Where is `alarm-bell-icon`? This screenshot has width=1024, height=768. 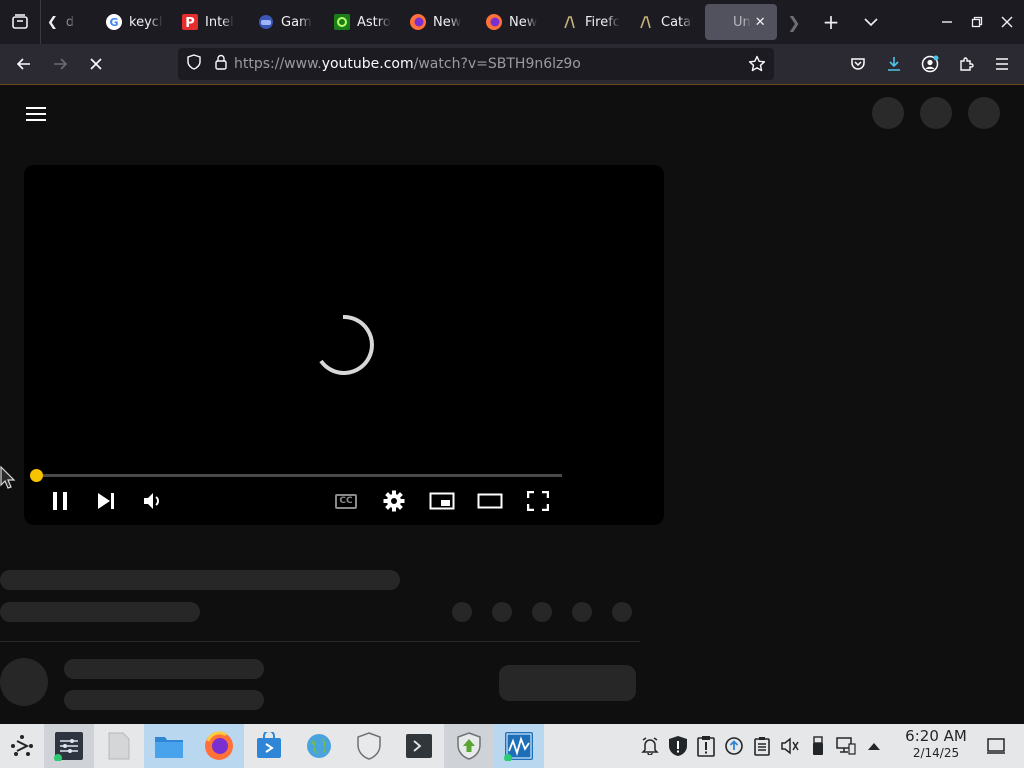 alarm-bell-icon is located at coordinates (650, 746).